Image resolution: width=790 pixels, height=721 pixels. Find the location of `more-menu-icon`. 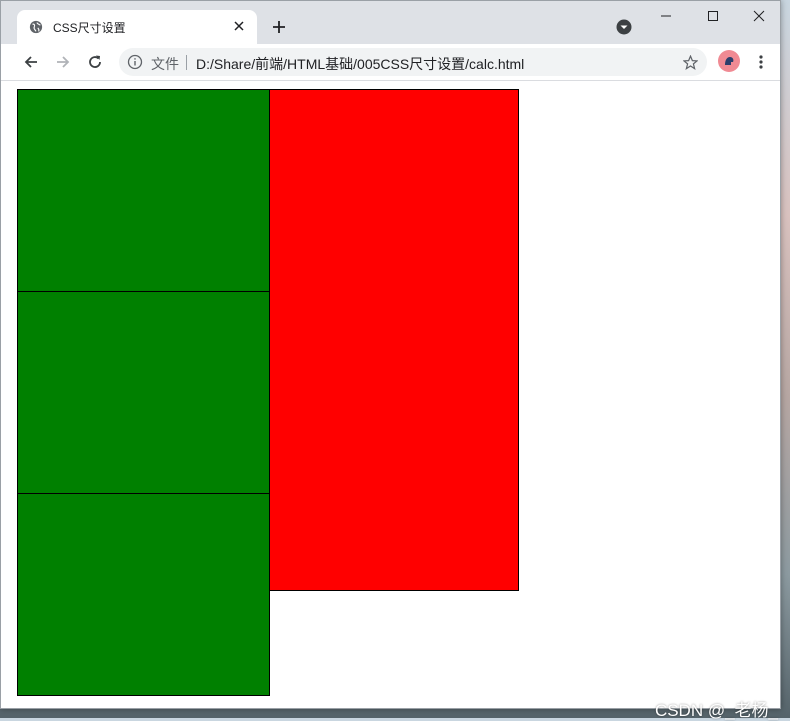

more-menu-icon is located at coordinates (761, 62).